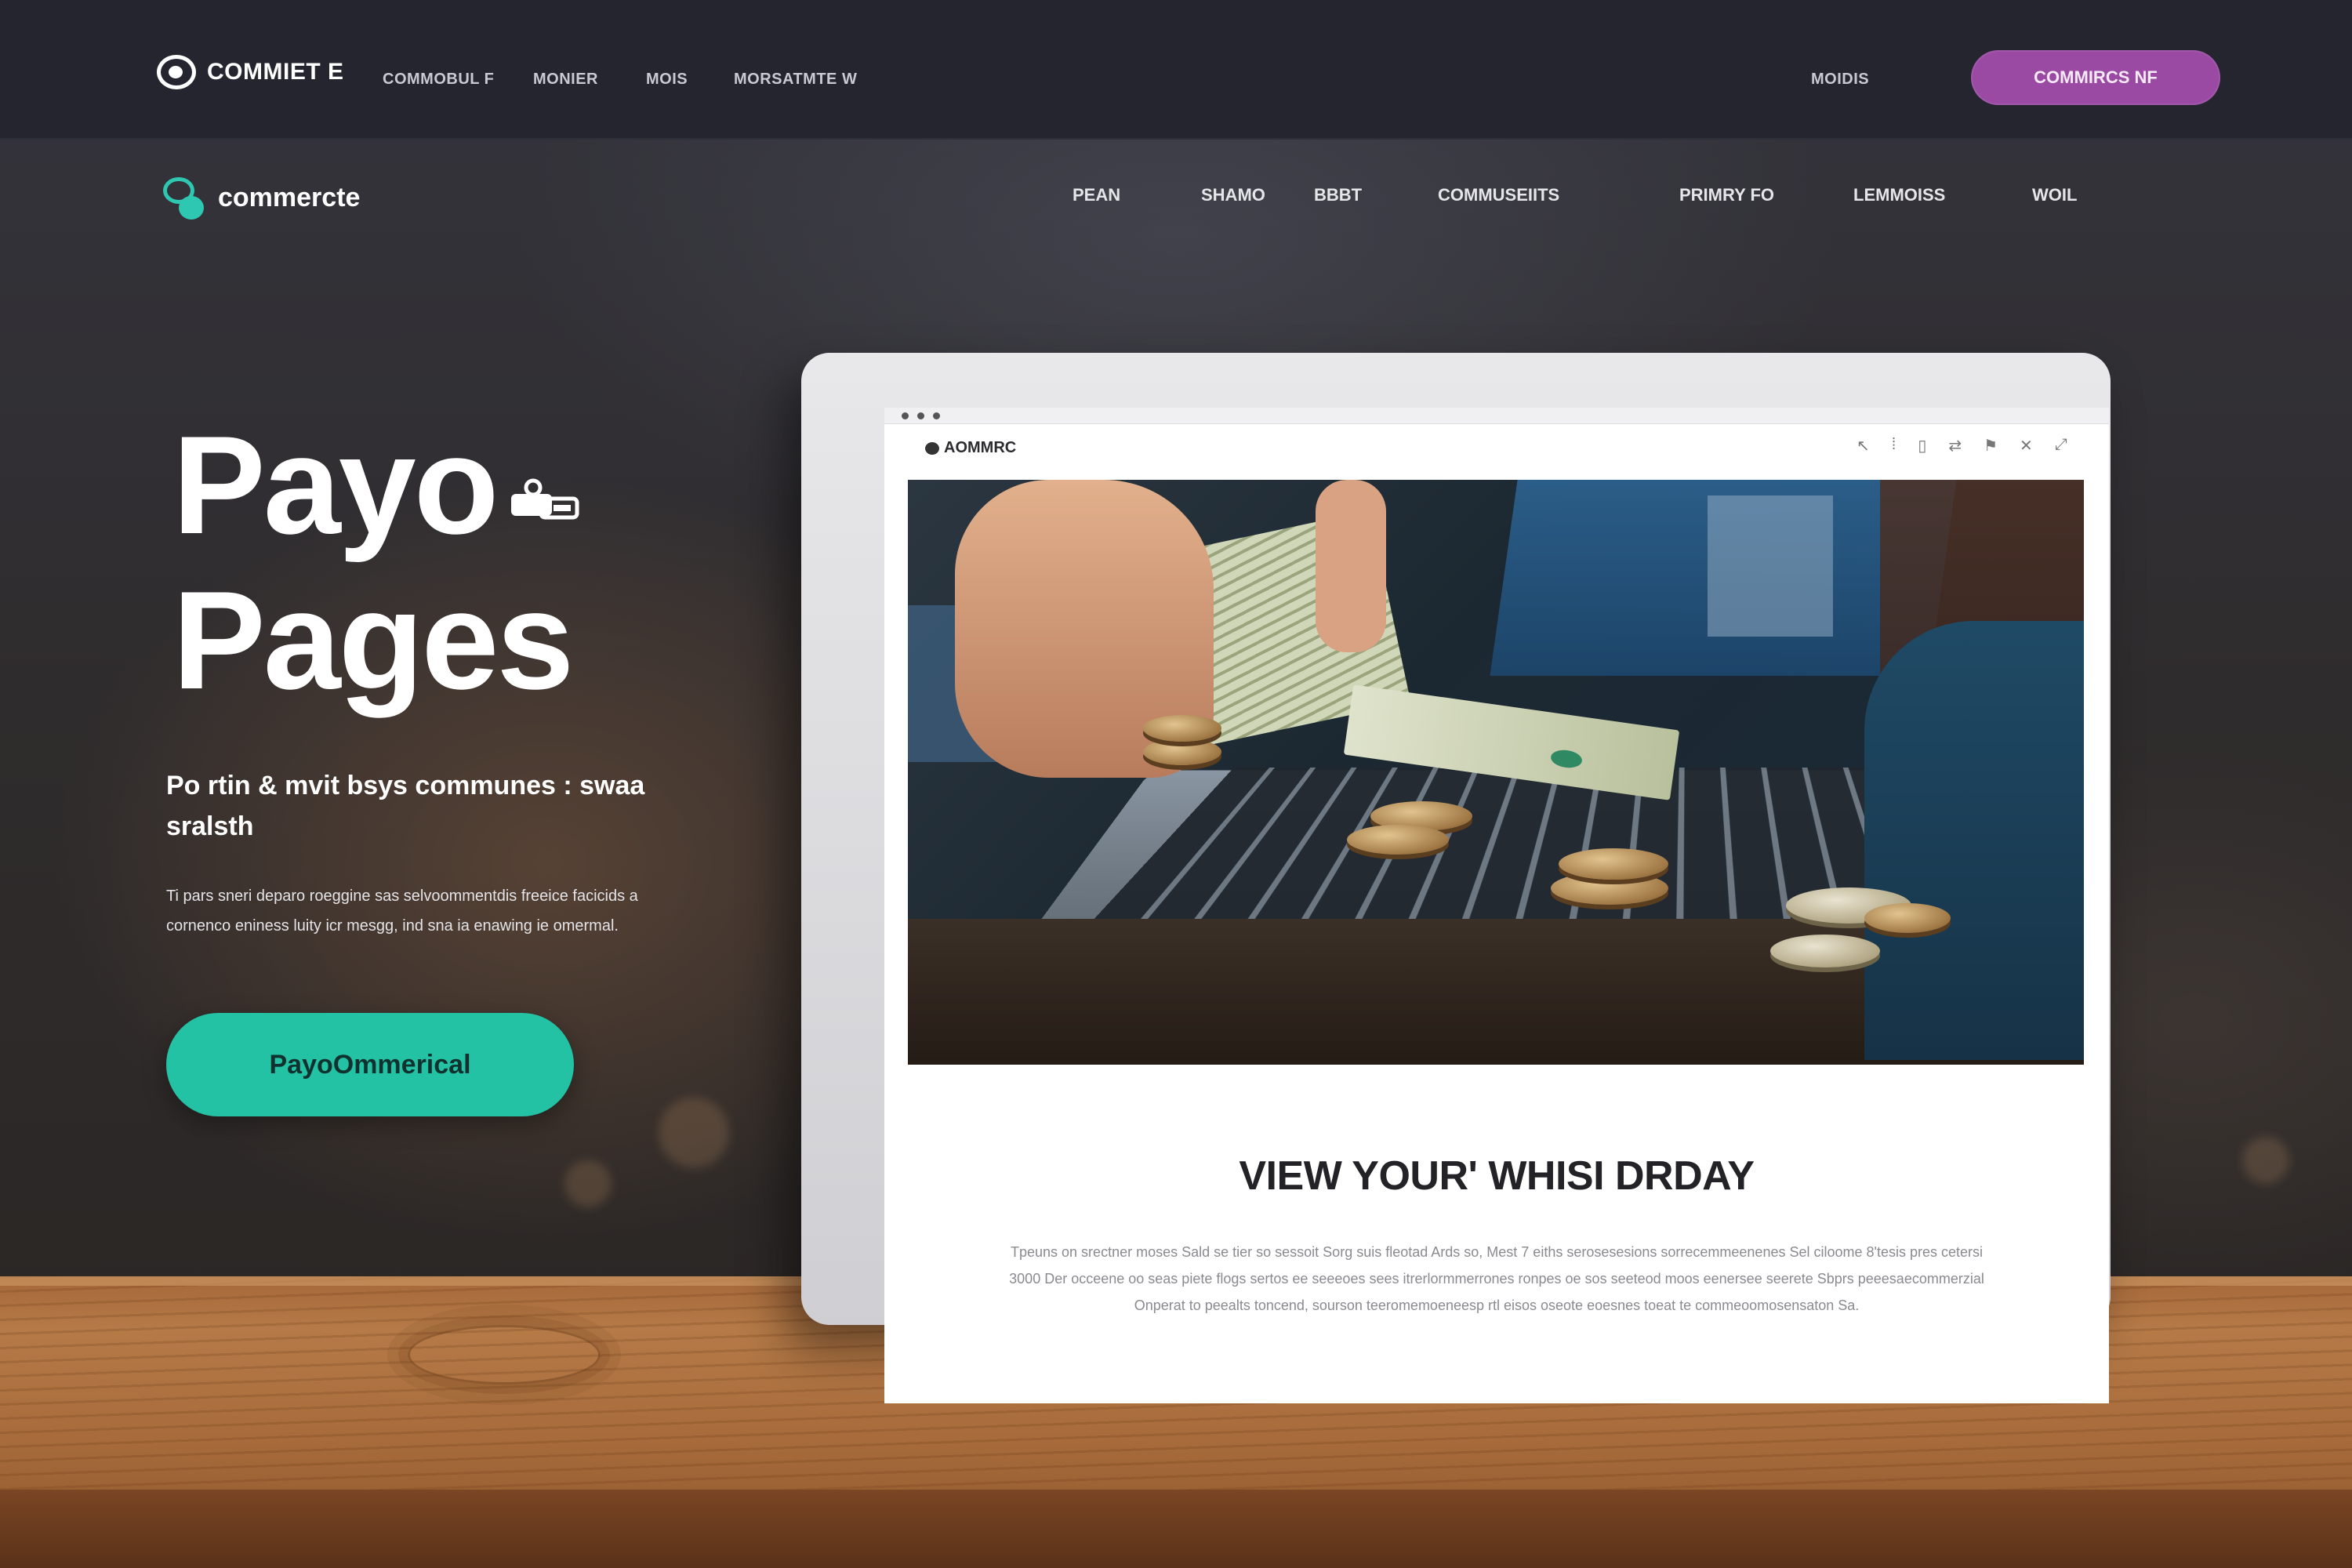 This screenshot has width=2352, height=1568. Describe the element at coordinates (289, 197) in the screenshot. I see `site-logo-text: commercte` at that location.